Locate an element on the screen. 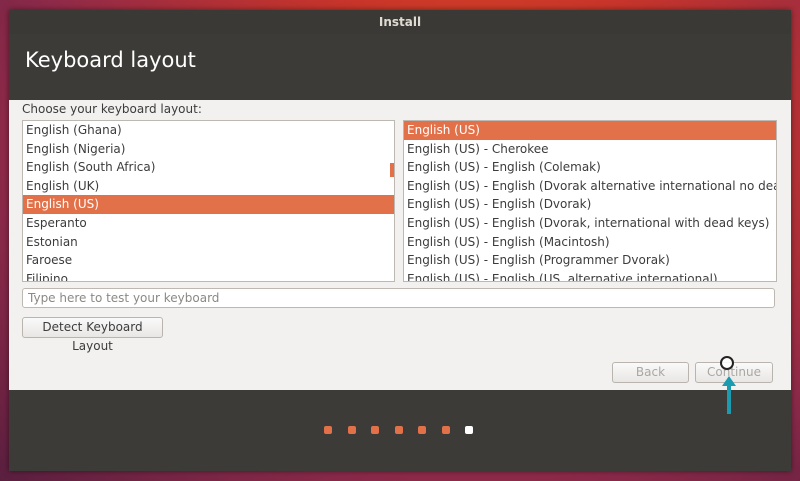  layout-item: English (Ghana) is located at coordinates (208, 130).